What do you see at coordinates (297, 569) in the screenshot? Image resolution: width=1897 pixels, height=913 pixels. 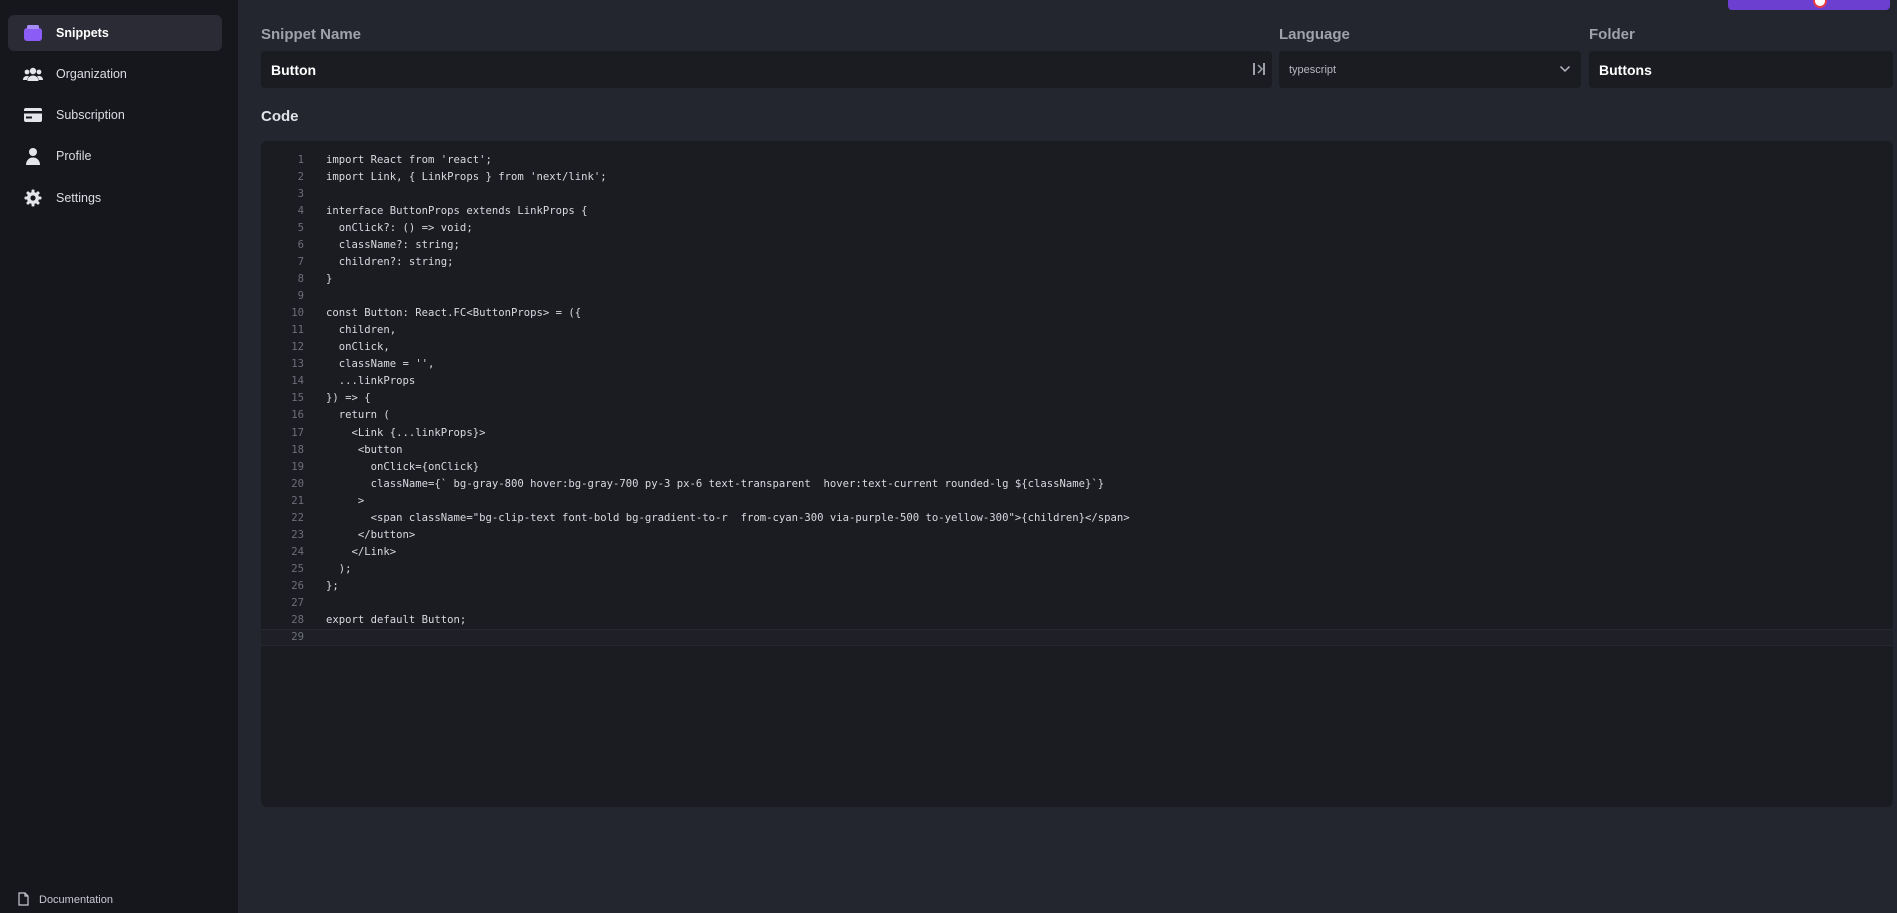 I see `line-number: 25` at bounding box center [297, 569].